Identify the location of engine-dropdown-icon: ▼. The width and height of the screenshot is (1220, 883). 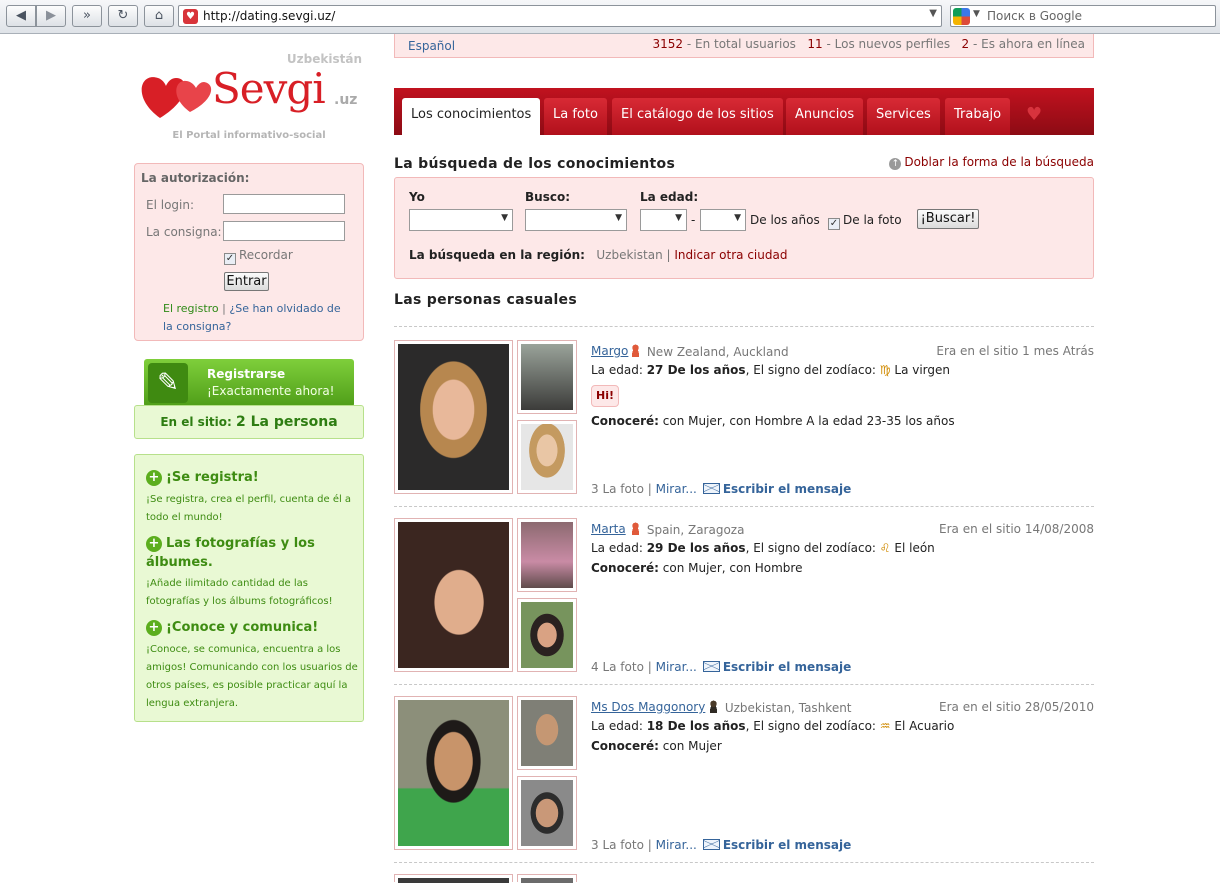
(976, 14).